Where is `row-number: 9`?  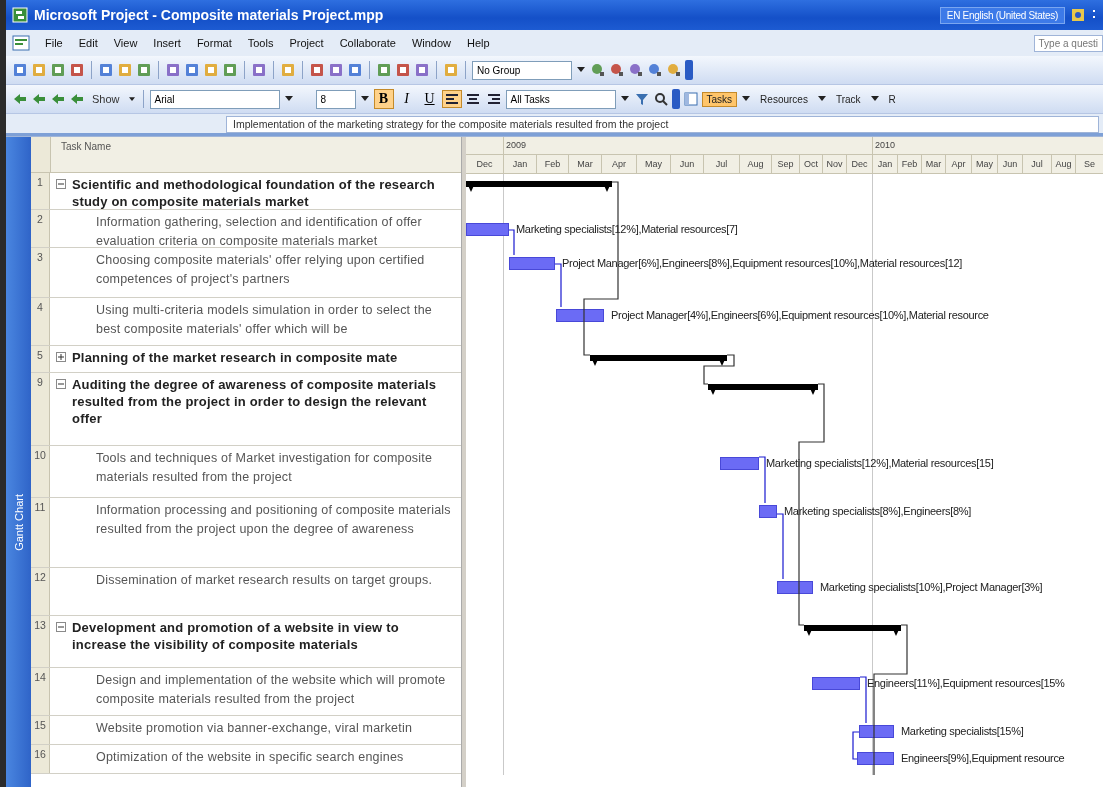 row-number: 9 is located at coordinates (40, 409).